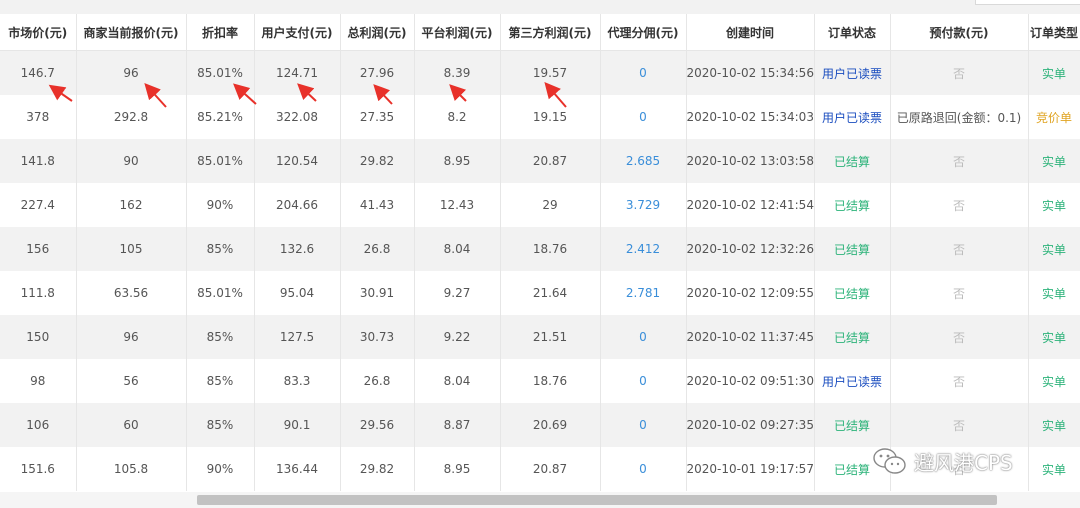 The width and height of the screenshot is (1080, 508). I want to click on col-market-price: 市场价(元), so click(38, 32).